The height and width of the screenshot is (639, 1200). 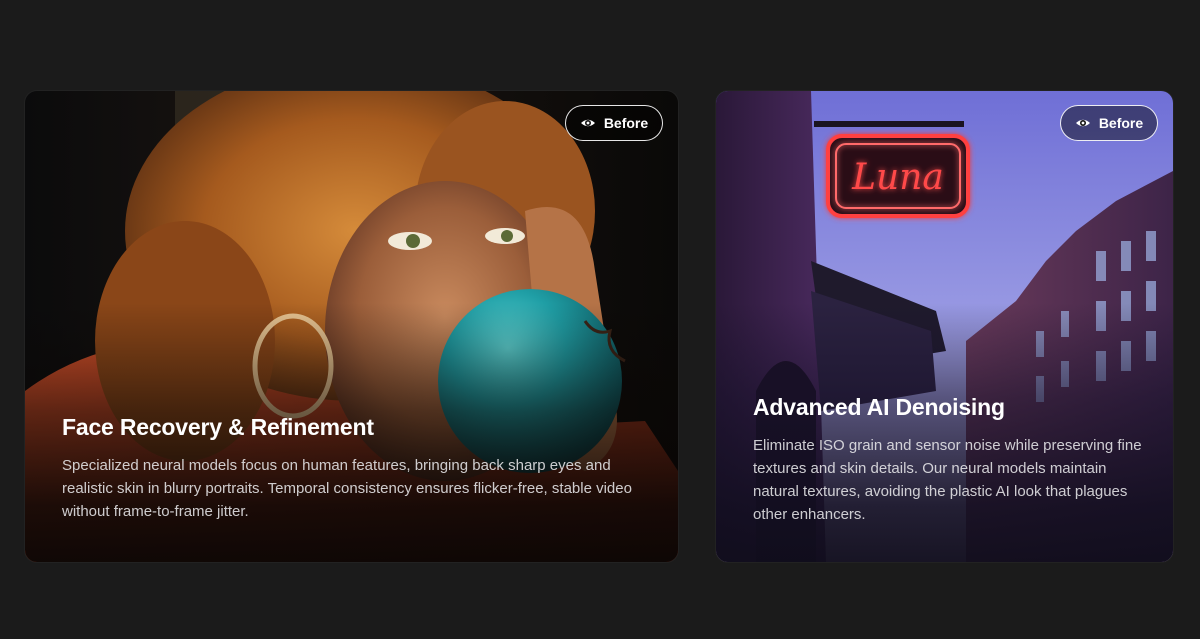 I want to click on card-title: Advanced AI Denoising, so click(x=879, y=407).